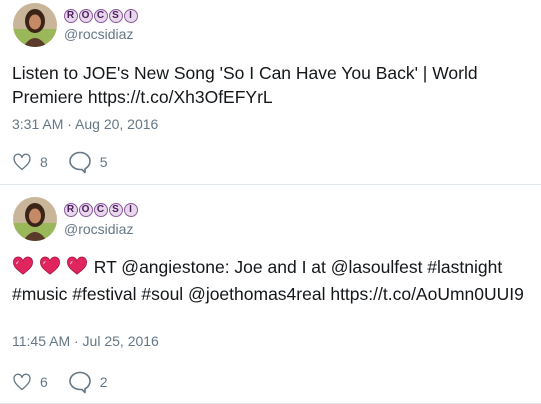  I want to click on like-count: 8, so click(44, 162).